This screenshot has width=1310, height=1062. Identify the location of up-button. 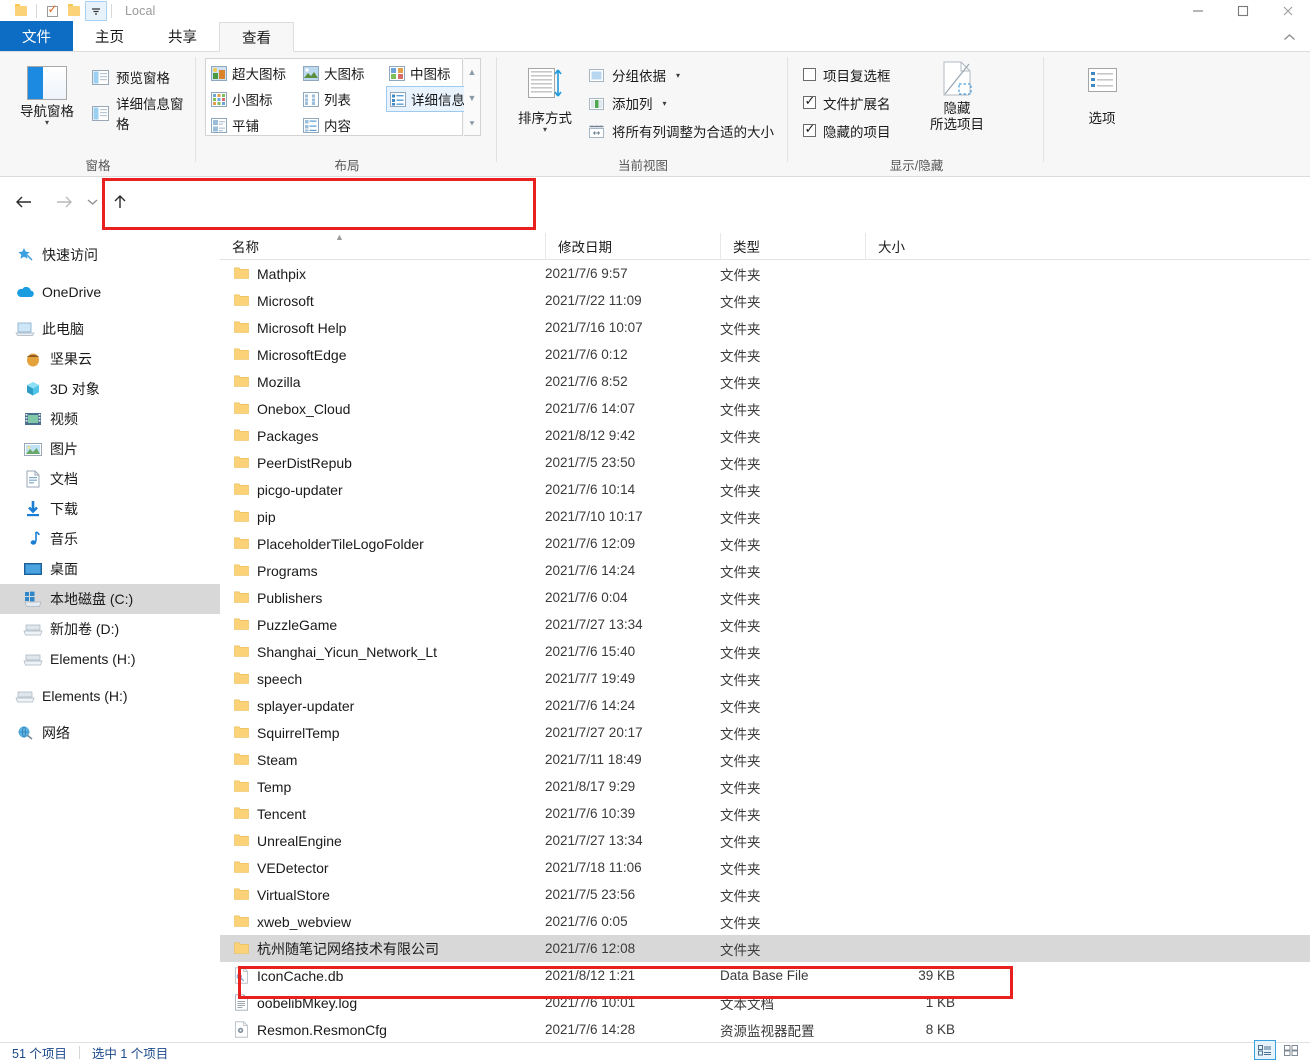
(120, 202).